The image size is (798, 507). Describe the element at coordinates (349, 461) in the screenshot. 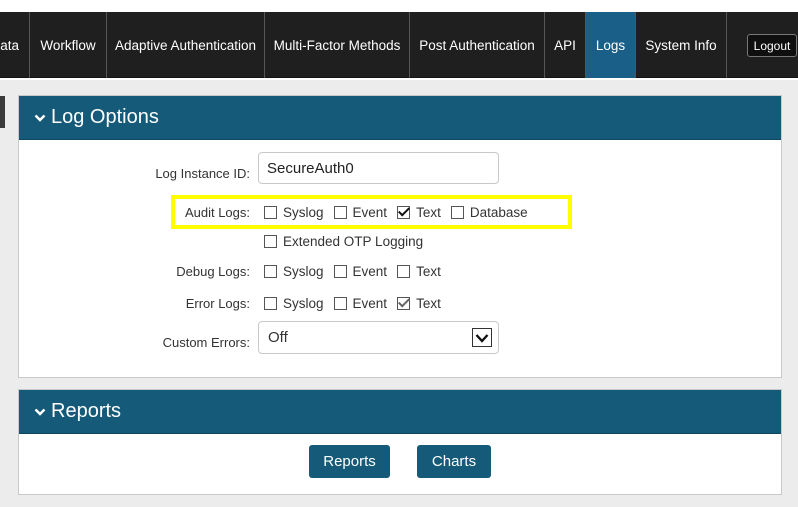

I see `reports-button: Reports` at that location.